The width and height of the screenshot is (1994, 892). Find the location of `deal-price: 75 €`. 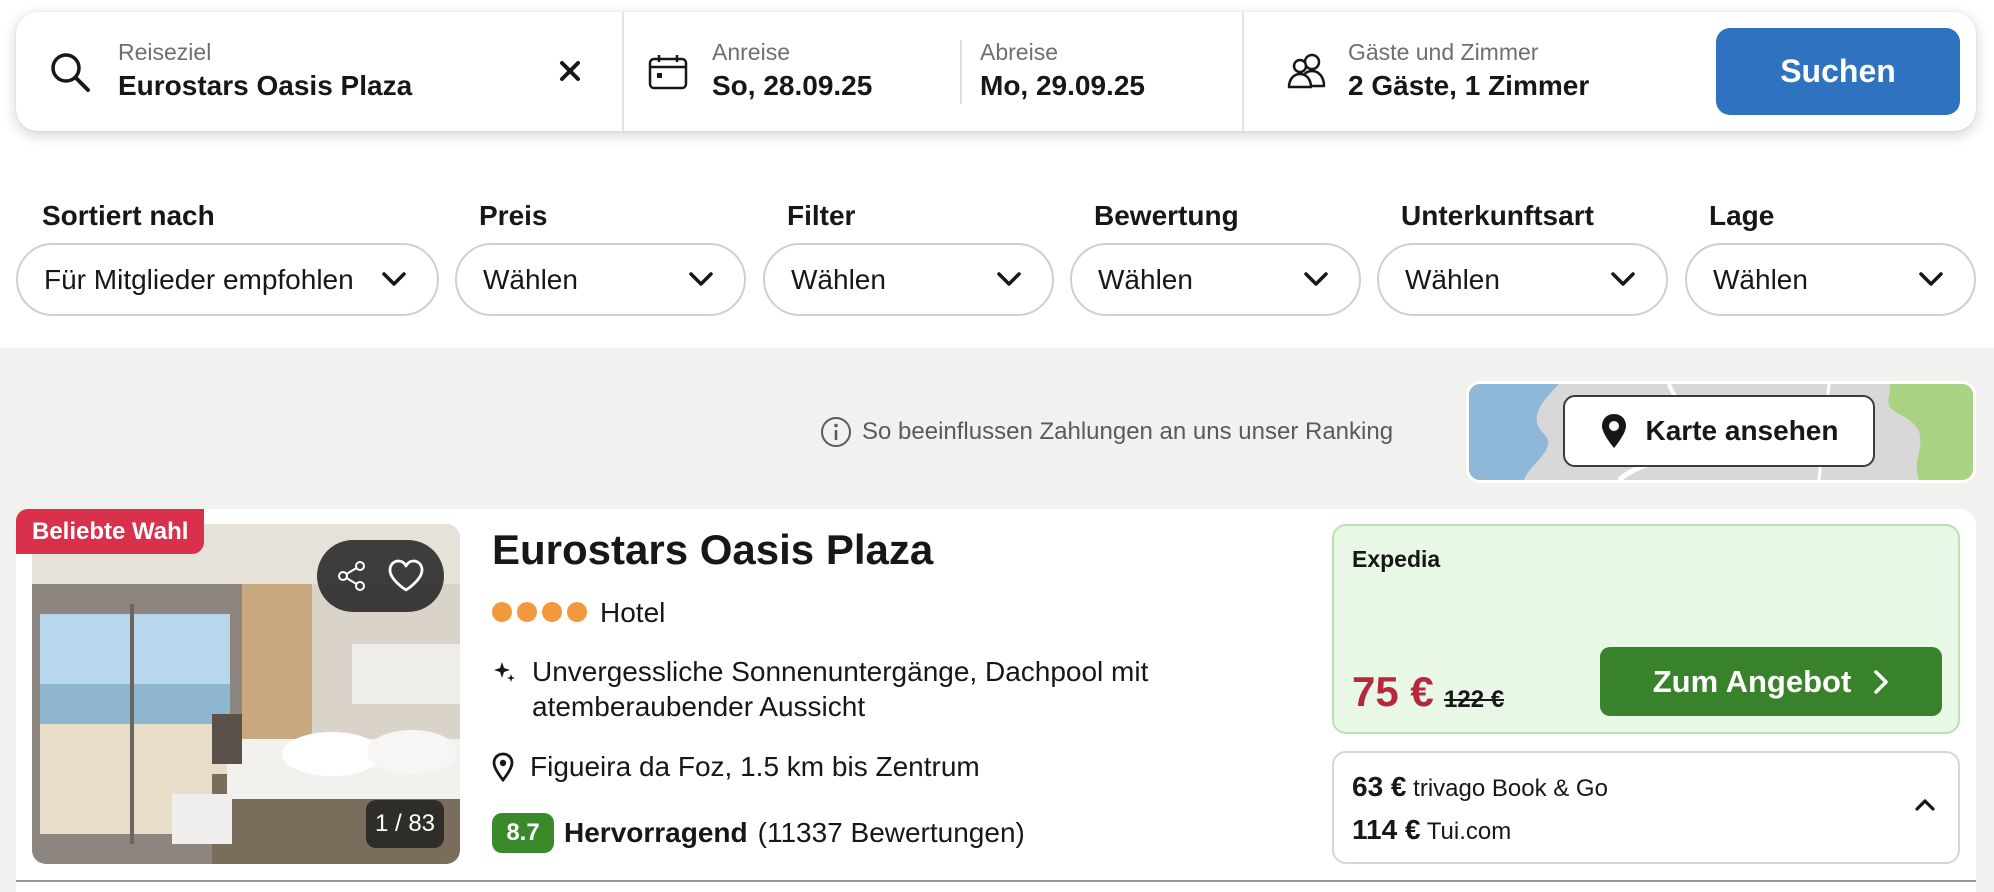

deal-price: 75 € is located at coordinates (1393, 691).